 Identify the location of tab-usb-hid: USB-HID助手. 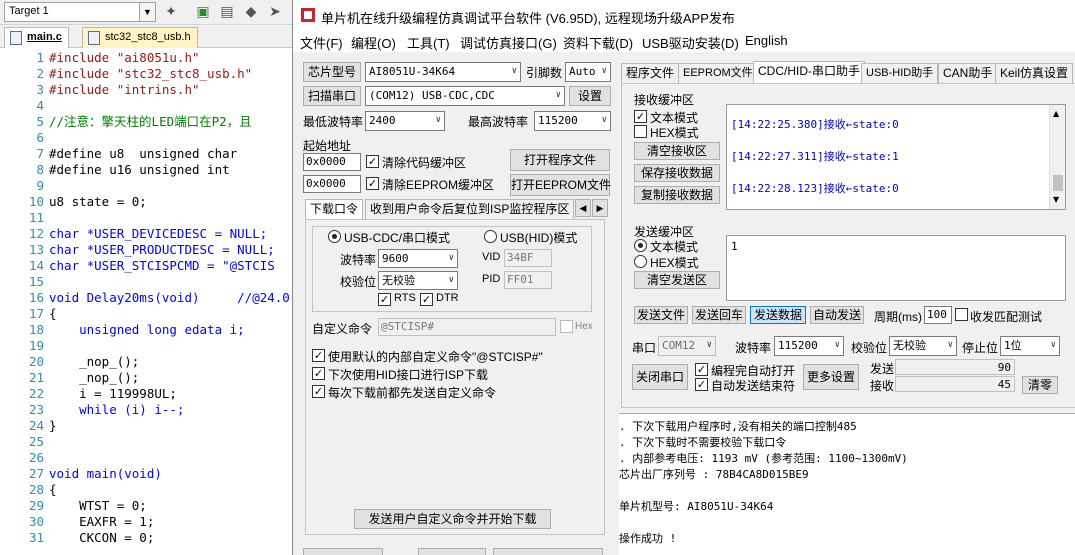
(900, 73).